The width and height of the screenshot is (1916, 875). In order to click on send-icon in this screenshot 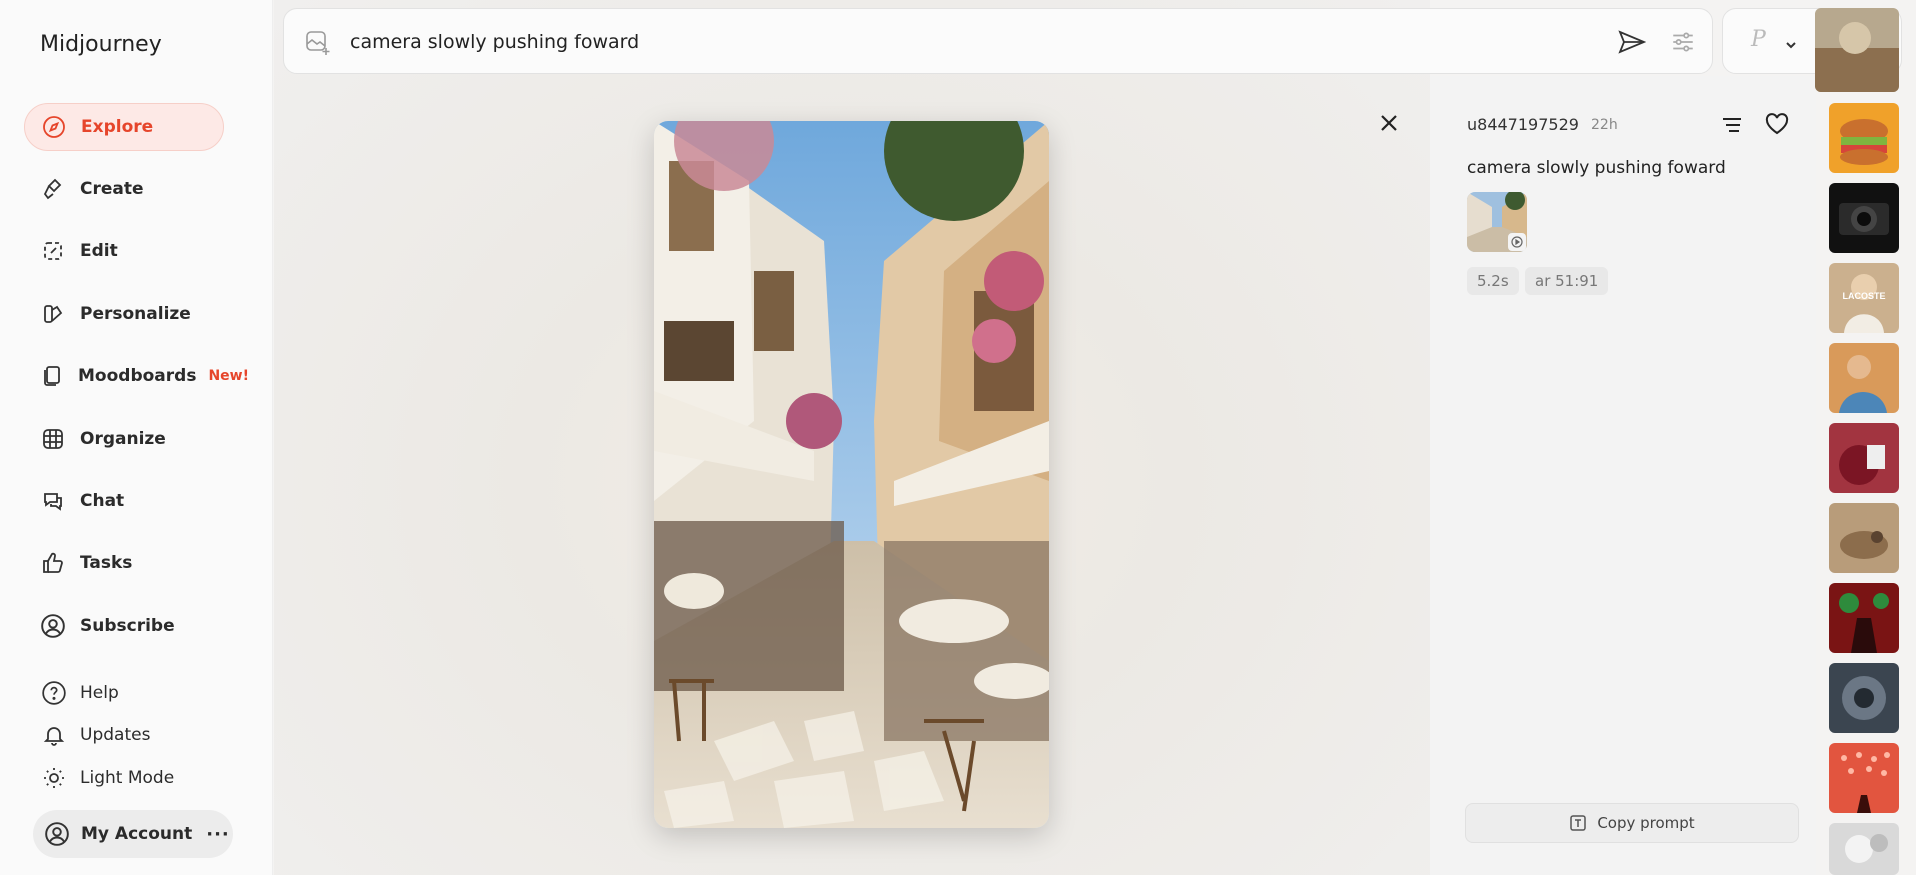, I will do `click(1632, 44)`.